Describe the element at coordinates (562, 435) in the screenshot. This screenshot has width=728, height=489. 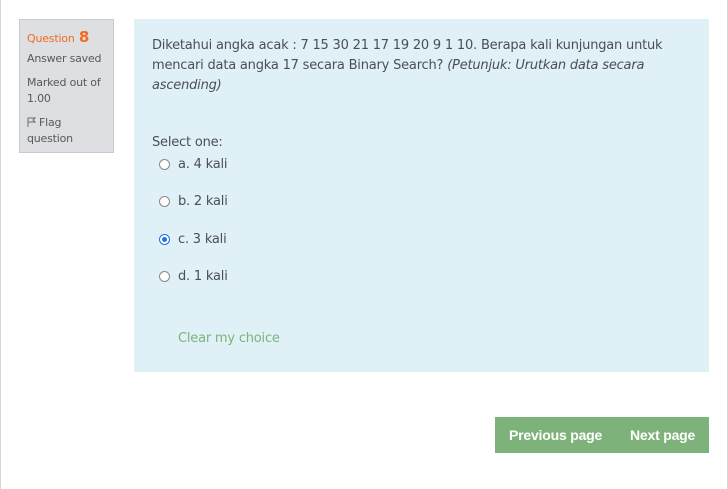
I see `previous-page-button: Previous page` at that location.